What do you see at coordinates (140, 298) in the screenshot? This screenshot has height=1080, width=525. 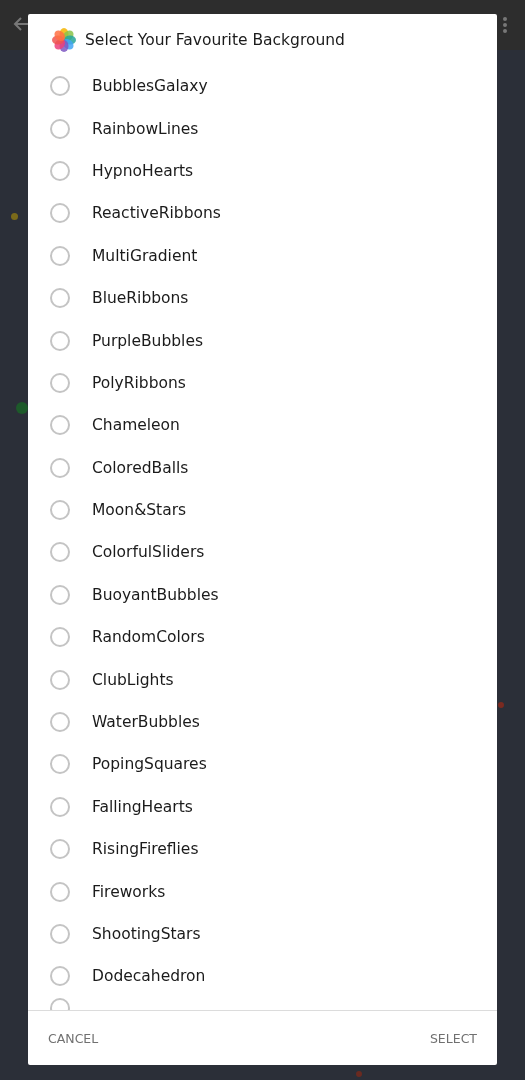 I see `option-label: BlueRibbons` at bounding box center [140, 298].